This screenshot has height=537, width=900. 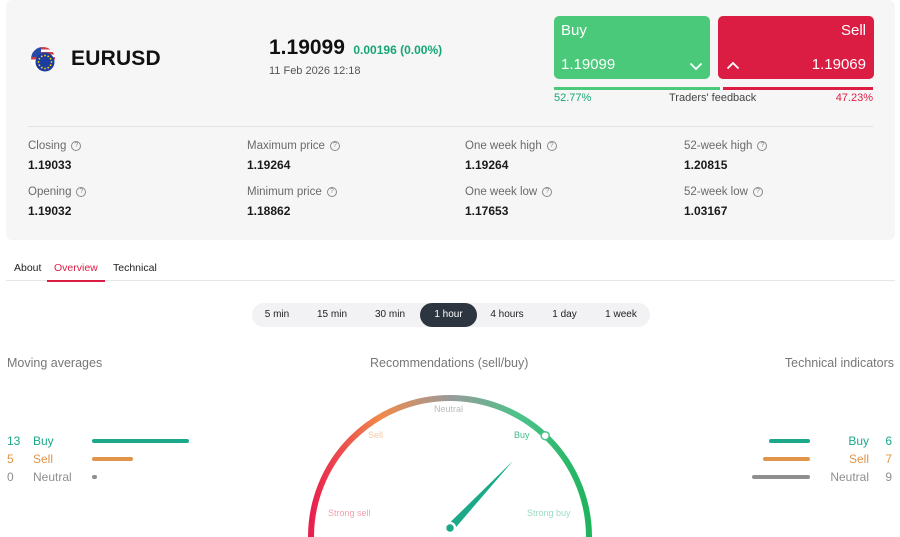 I want to click on traders-feedback-bar, so click(x=713, y=88).